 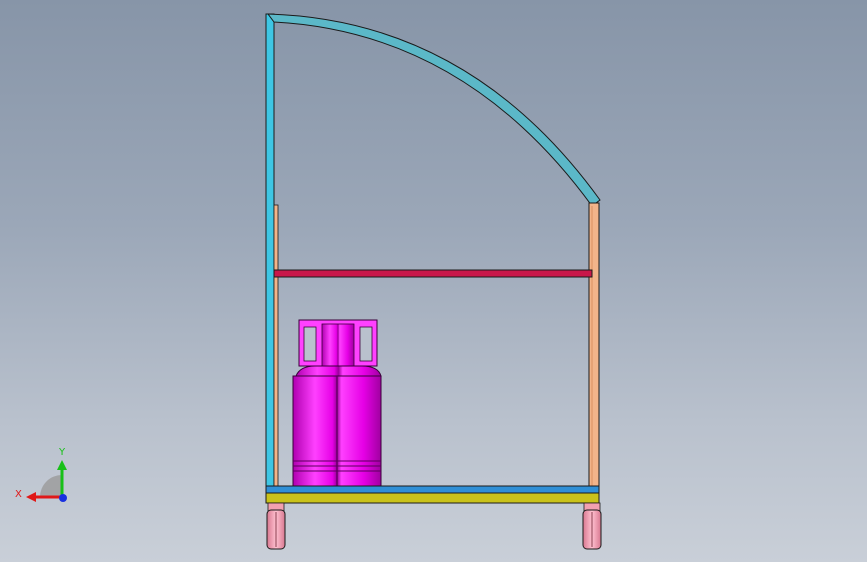 What do you see at coordinates (51, 486) in the screenshot?
I see `triad-plane-icon` at bounding box center [51, 486].